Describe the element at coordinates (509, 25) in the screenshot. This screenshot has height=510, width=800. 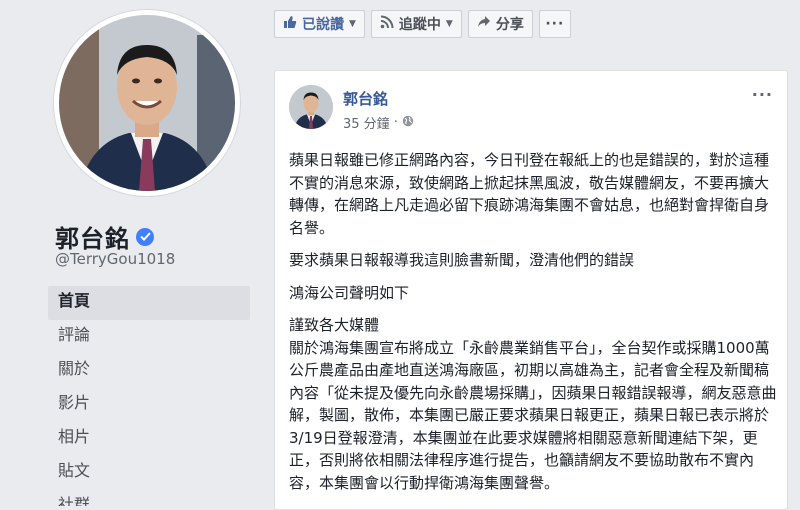
I see `share-label: 分享` at that location.